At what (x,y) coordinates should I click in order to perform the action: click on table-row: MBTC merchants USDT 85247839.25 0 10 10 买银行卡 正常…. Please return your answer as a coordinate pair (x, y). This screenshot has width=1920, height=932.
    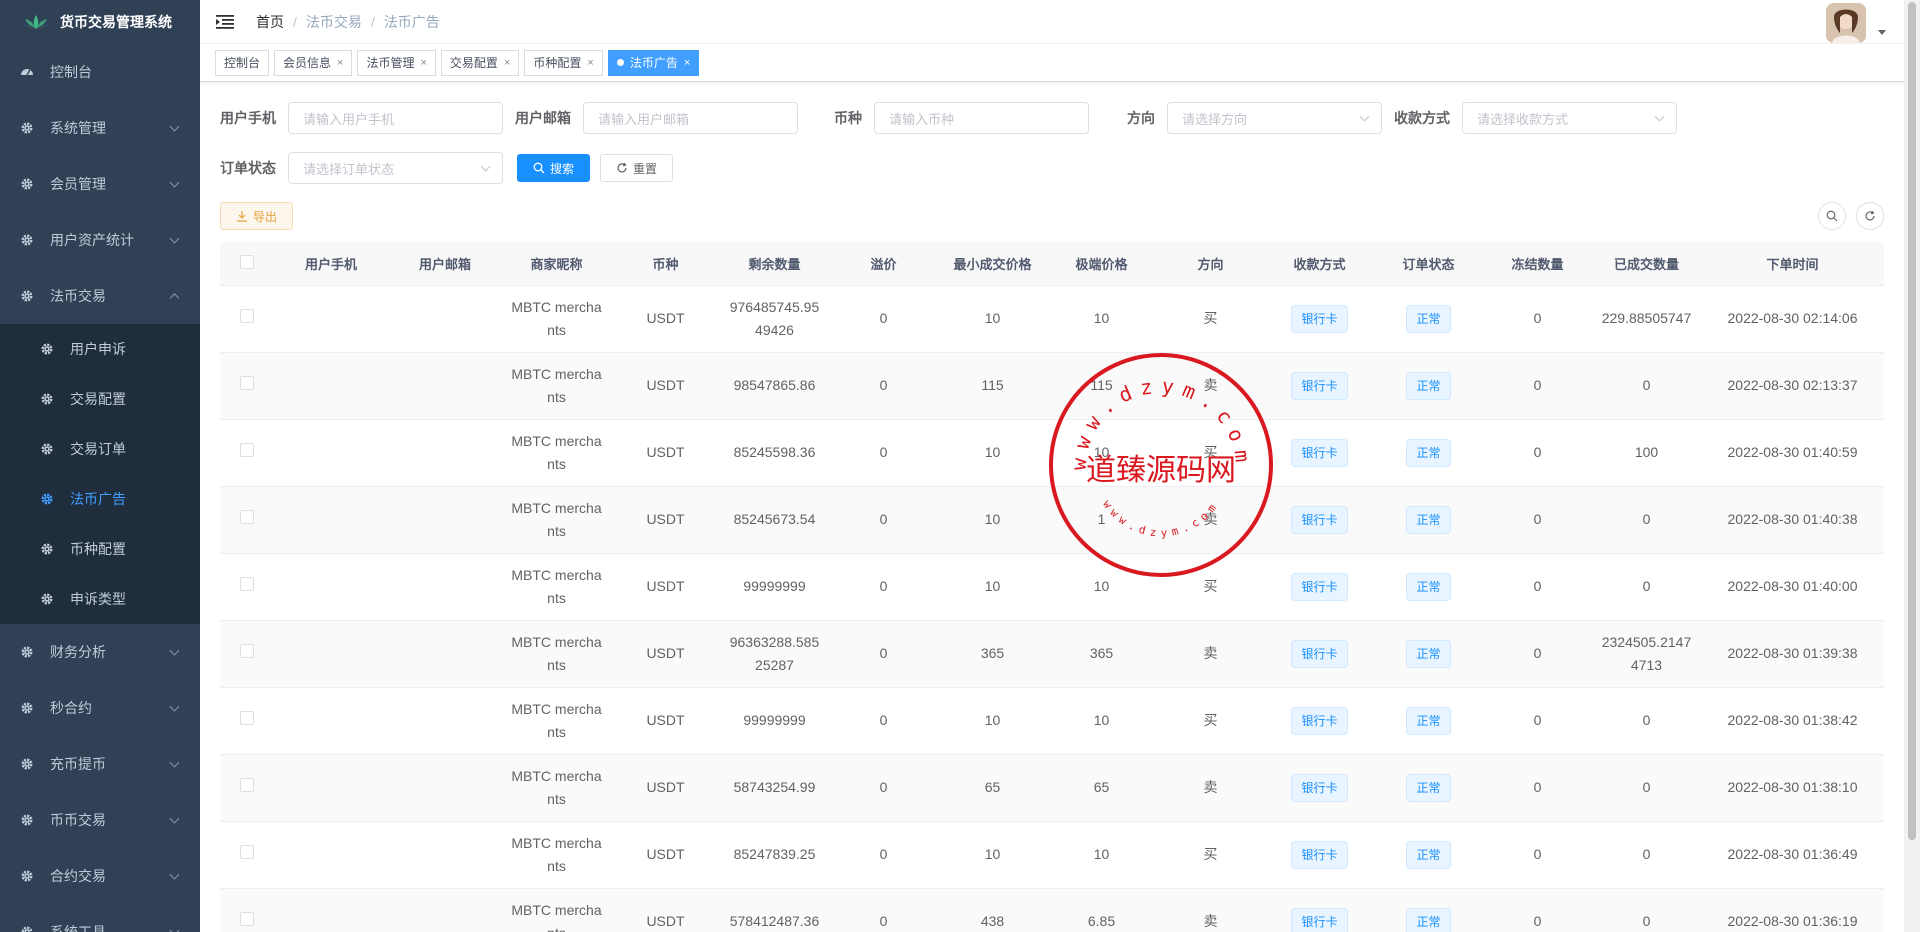
    Looking at the image, I should click on (1052, 855).